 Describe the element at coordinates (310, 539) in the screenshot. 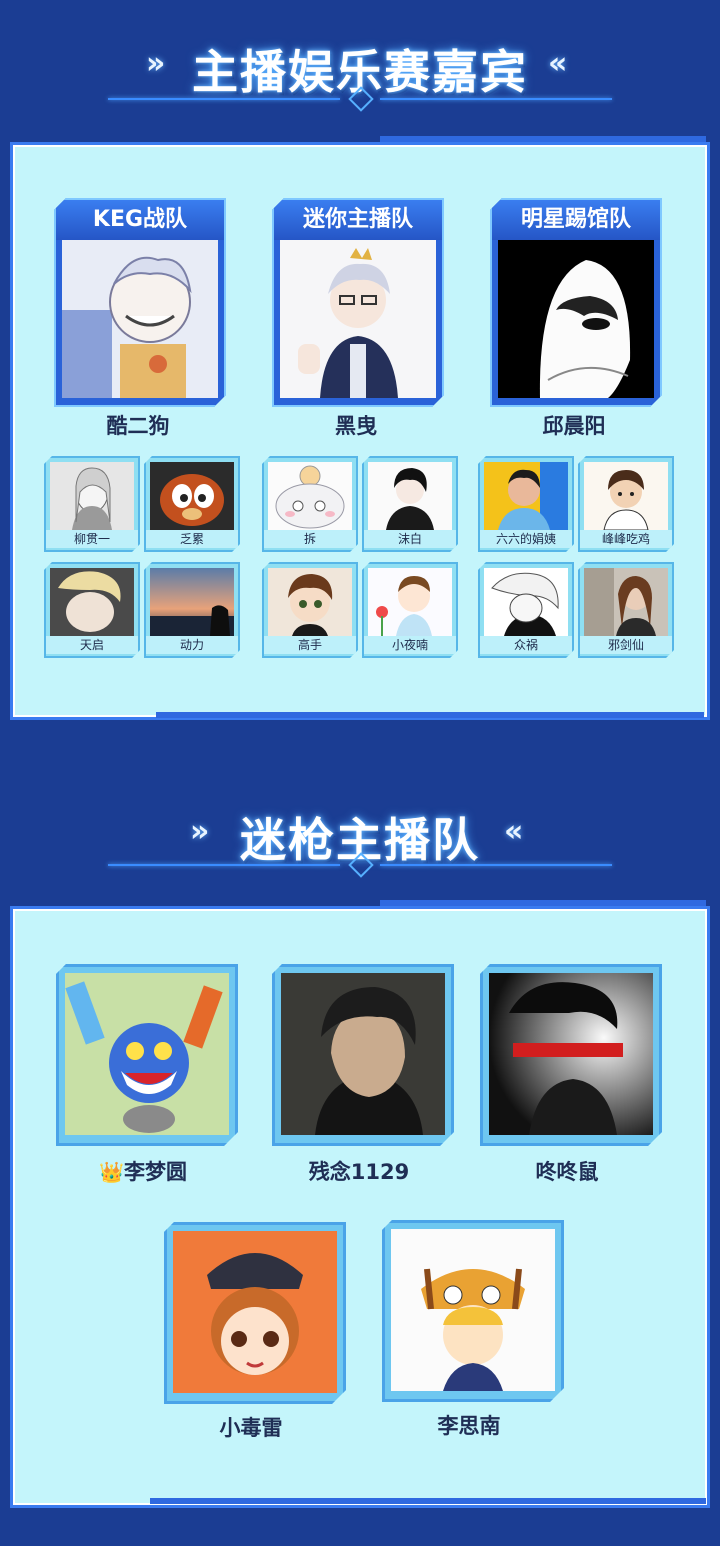

I see `member-name: 拆` at that location.